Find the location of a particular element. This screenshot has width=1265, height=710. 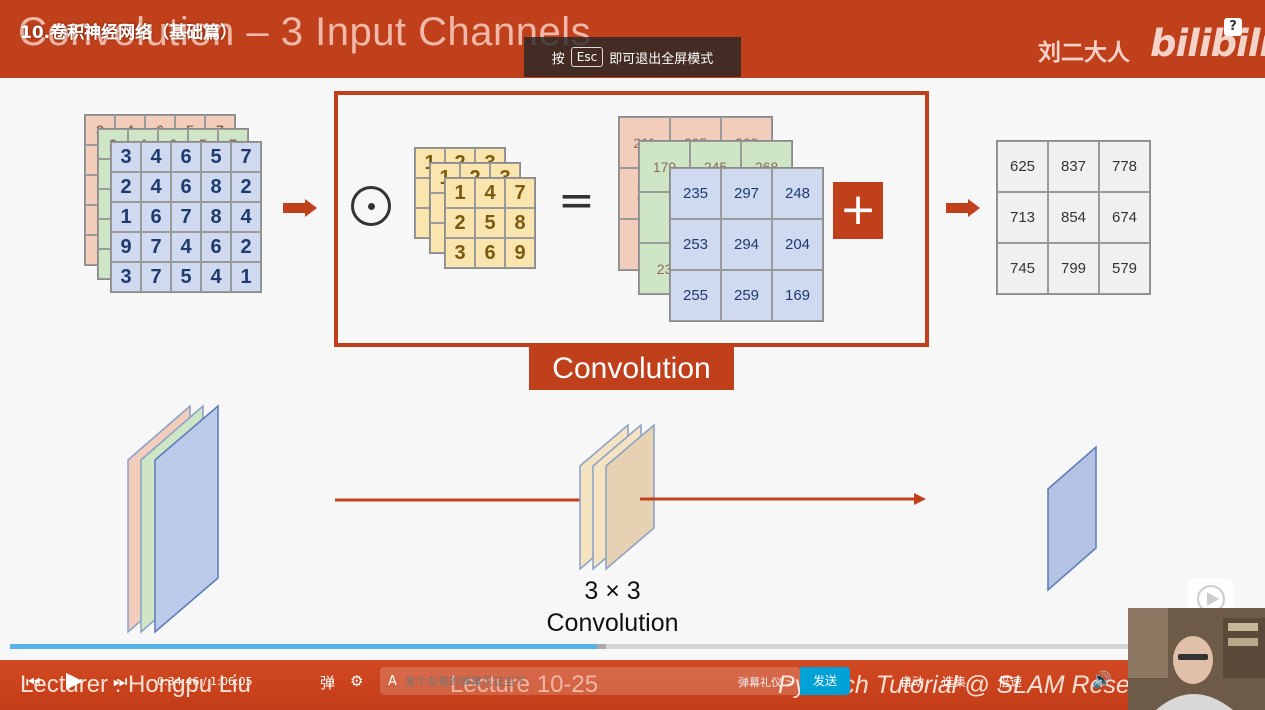

matrix-cell: 745 is located at coordinates (1022, 268).